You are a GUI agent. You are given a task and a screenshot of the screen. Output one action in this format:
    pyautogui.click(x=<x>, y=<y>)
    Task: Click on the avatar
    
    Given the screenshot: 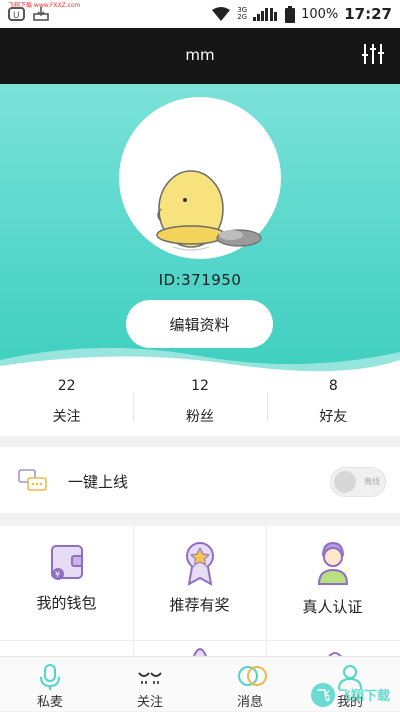 What is the action you would take?
    pyautogui.click(x=200, y=178)
    